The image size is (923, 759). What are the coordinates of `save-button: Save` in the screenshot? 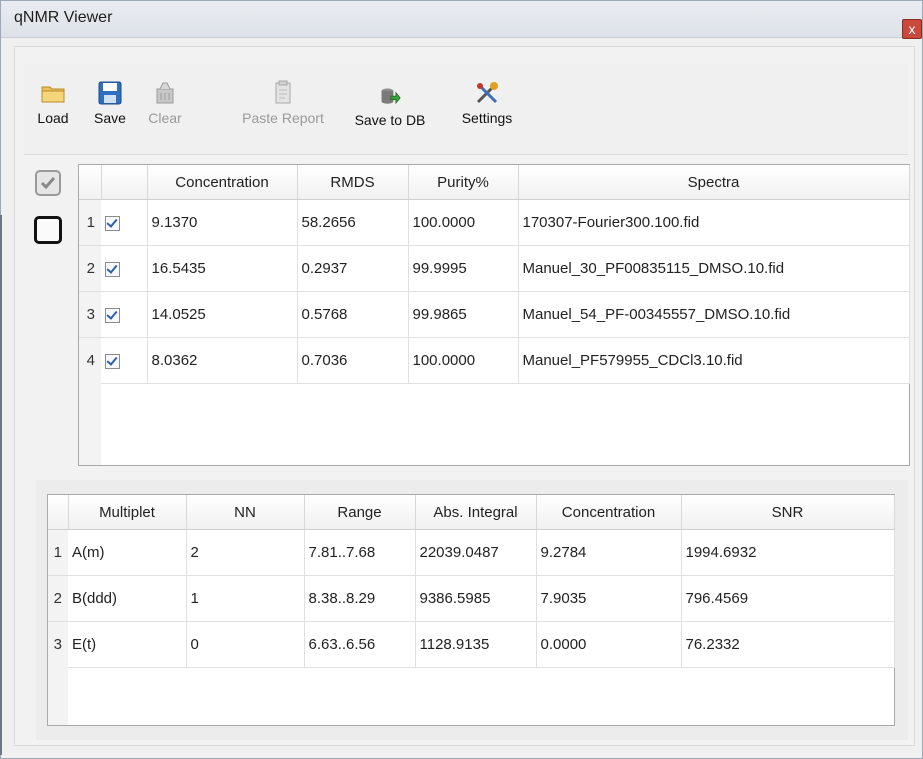 It's located at (110, 103).